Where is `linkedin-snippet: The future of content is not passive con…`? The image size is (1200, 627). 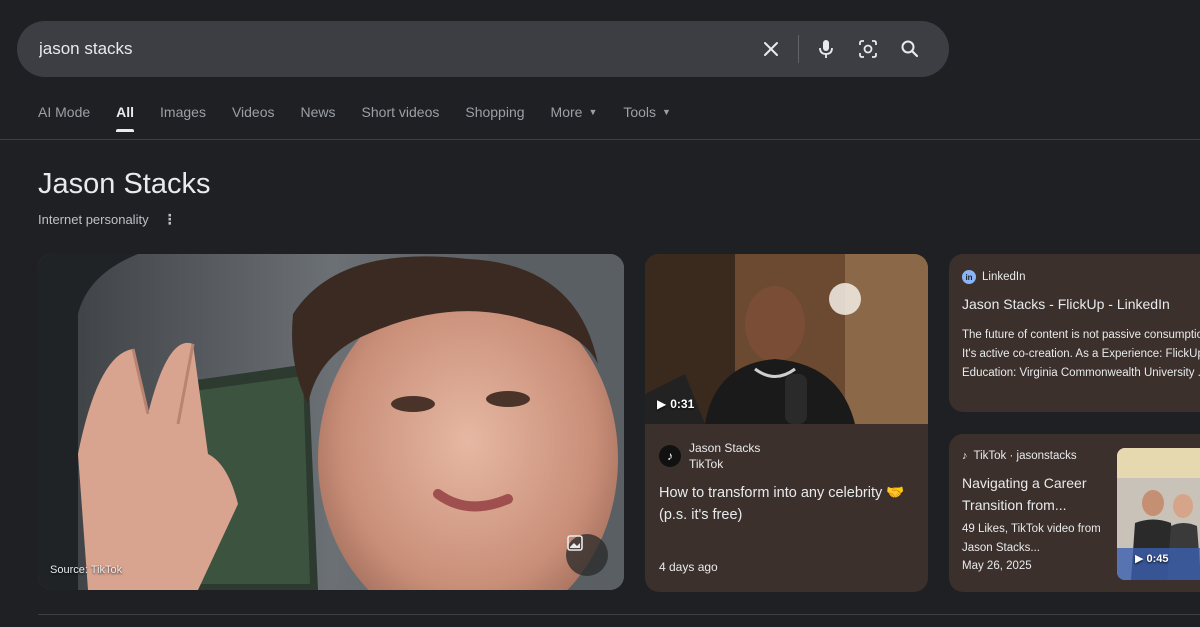
linkedin-snippet: The future of content is not passive con… is located at coordinates (1081, 354).